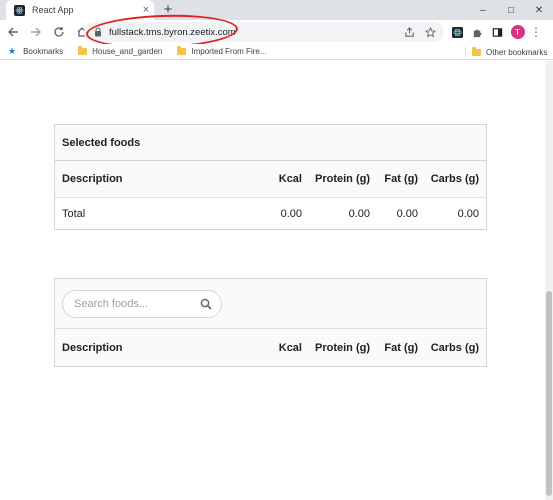 Image resolution: width=553 pixels, height=500 pixels. I want to click on maximize-button: □, so click(511, 10).